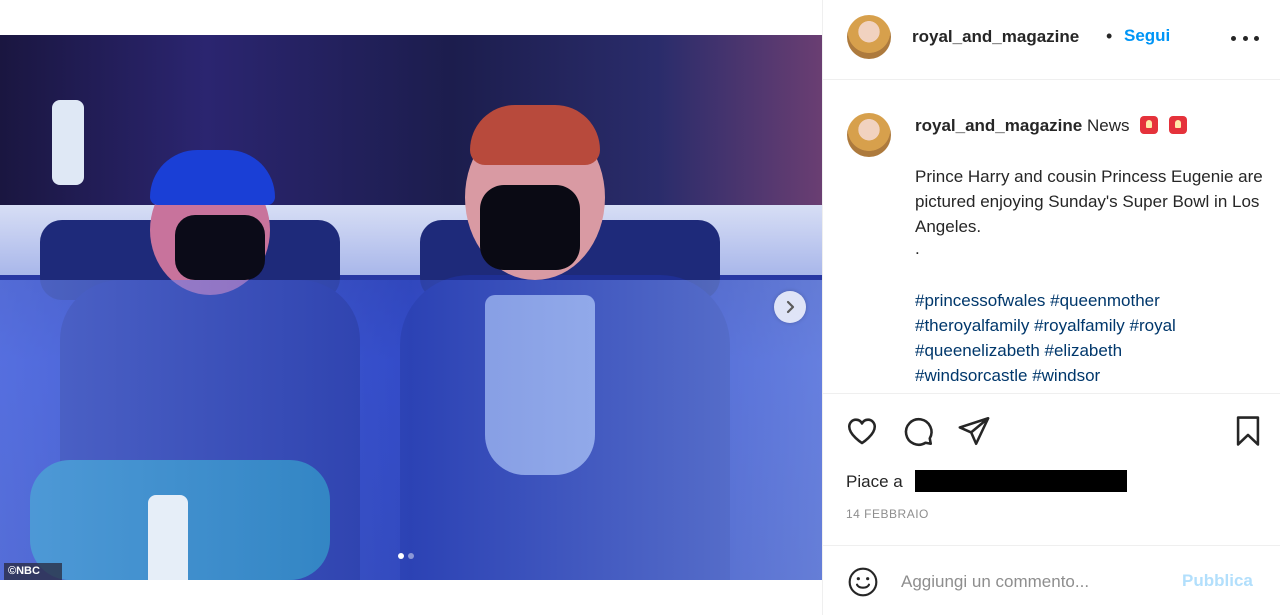 This screenshot has height=615, width=1280. Describe the element at coordinates (1031, 582) in the screenshot. I see `comment-input` at that location.